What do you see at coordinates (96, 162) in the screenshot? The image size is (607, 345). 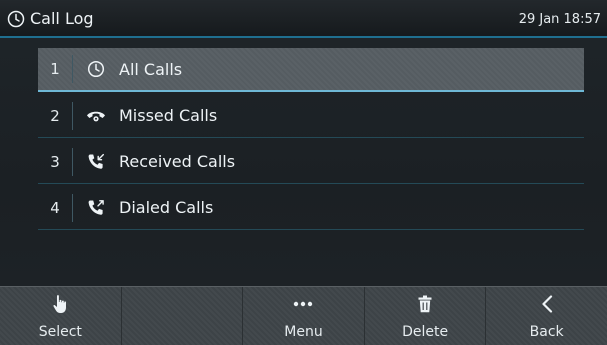 I see `received-call-icon` at bounding box center [96, 162].